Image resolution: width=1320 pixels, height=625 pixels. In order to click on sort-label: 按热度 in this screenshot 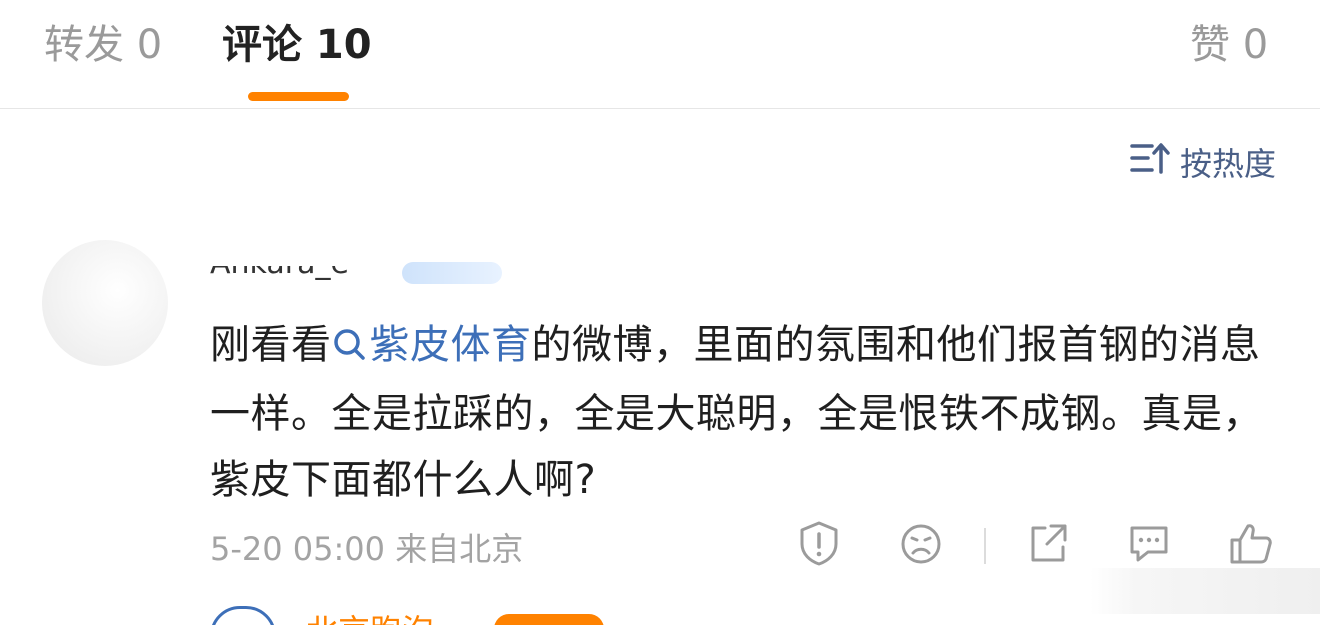, I will do `click(1227, 164)`.